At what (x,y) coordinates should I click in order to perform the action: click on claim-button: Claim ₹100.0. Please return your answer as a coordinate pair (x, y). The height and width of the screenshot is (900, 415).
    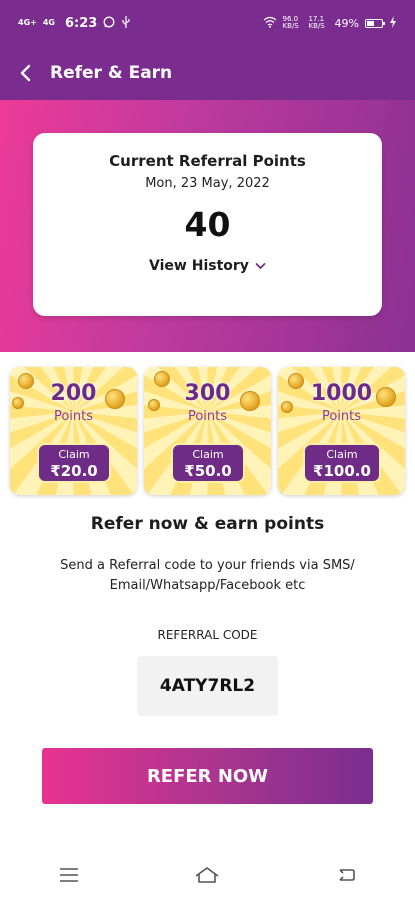
    Looking at the image, I should click on (342, 463).